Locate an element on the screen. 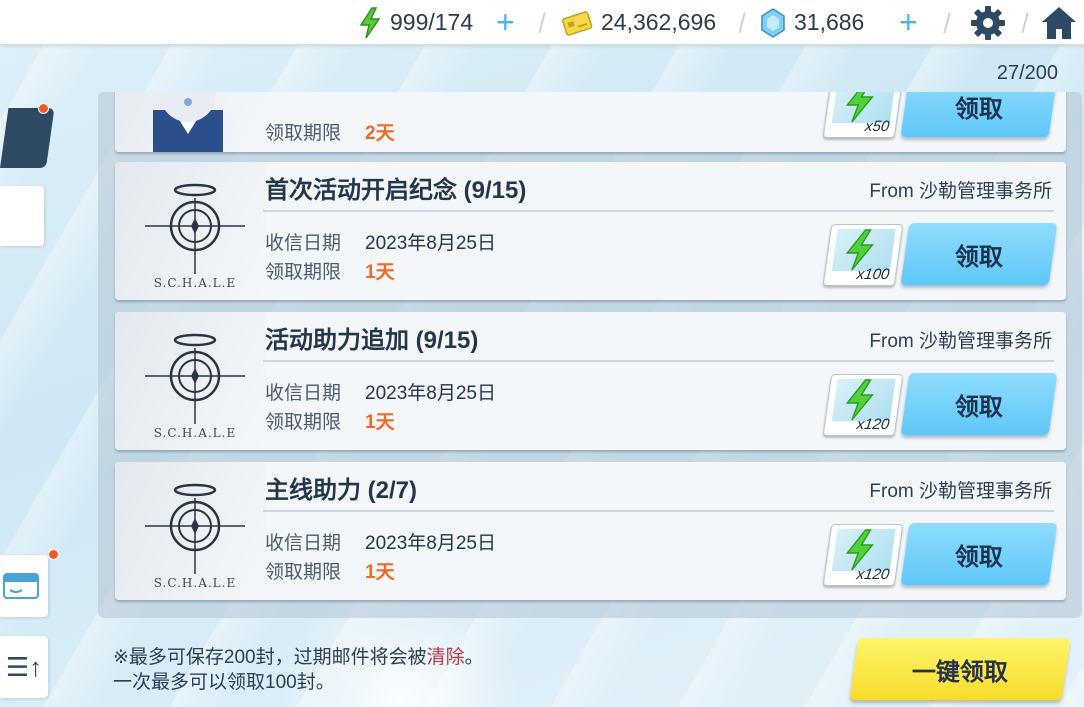 This screenshot has height=707, width=1084. mail-notice: ※最多可保存200封，过期邮件将会被清除。 is located at coordinates (298, 657).